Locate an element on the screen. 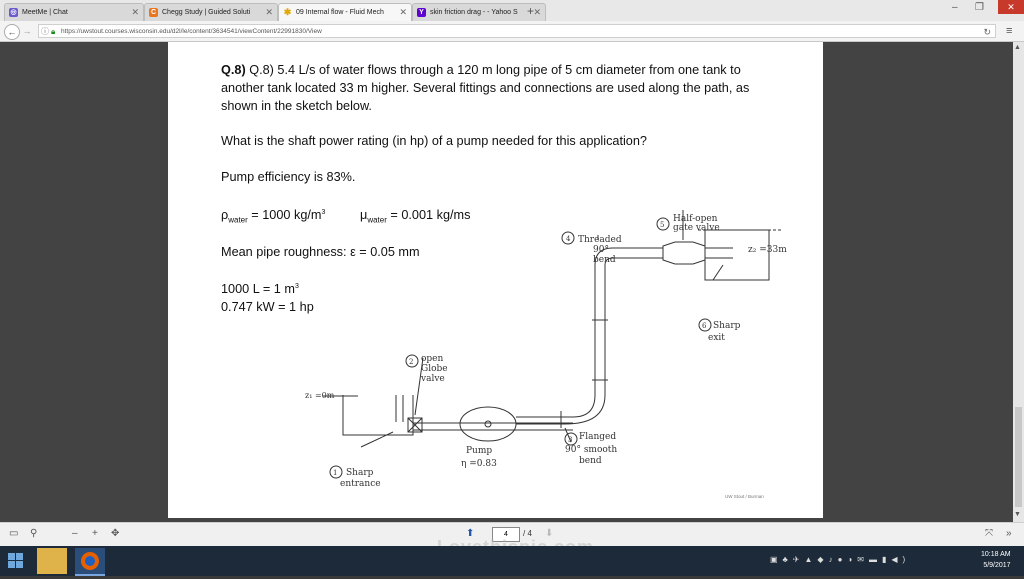 Image resolution: width=1024 pixels, height=579 pixels. label-gate-valve: gate valve is located at coordinates (696, 228).